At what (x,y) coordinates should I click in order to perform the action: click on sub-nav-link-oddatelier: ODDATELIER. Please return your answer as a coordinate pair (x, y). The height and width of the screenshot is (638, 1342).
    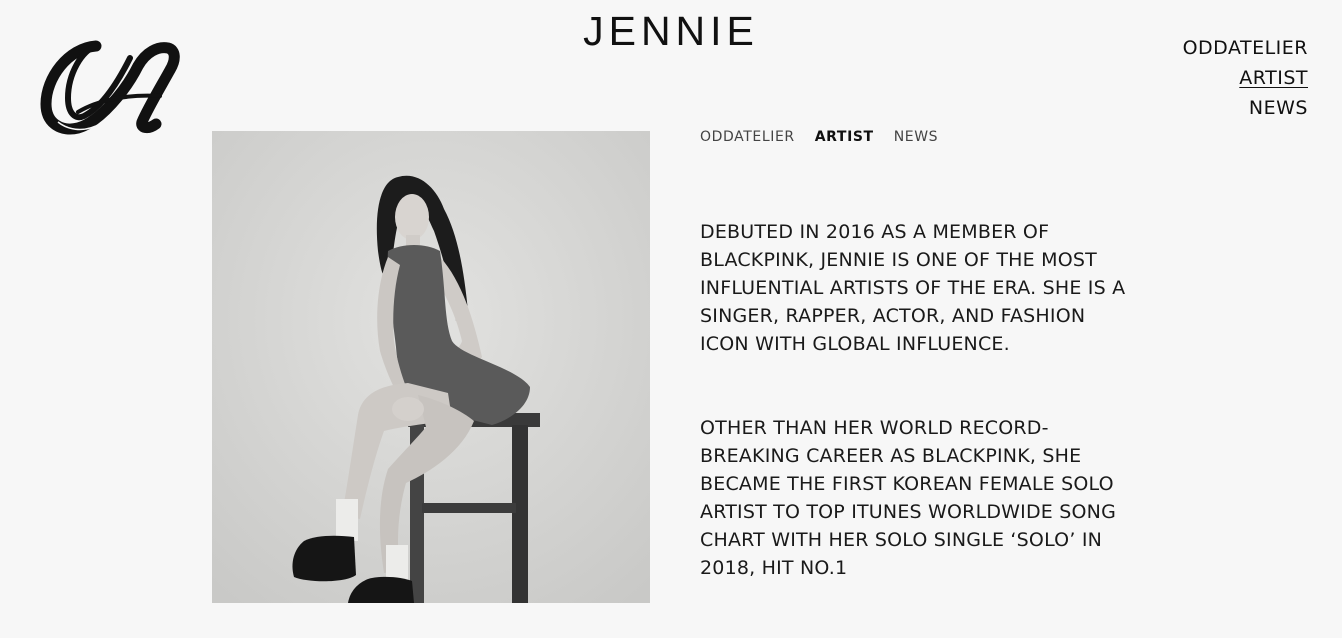
    Looking at the image, I should click on (747, 137).